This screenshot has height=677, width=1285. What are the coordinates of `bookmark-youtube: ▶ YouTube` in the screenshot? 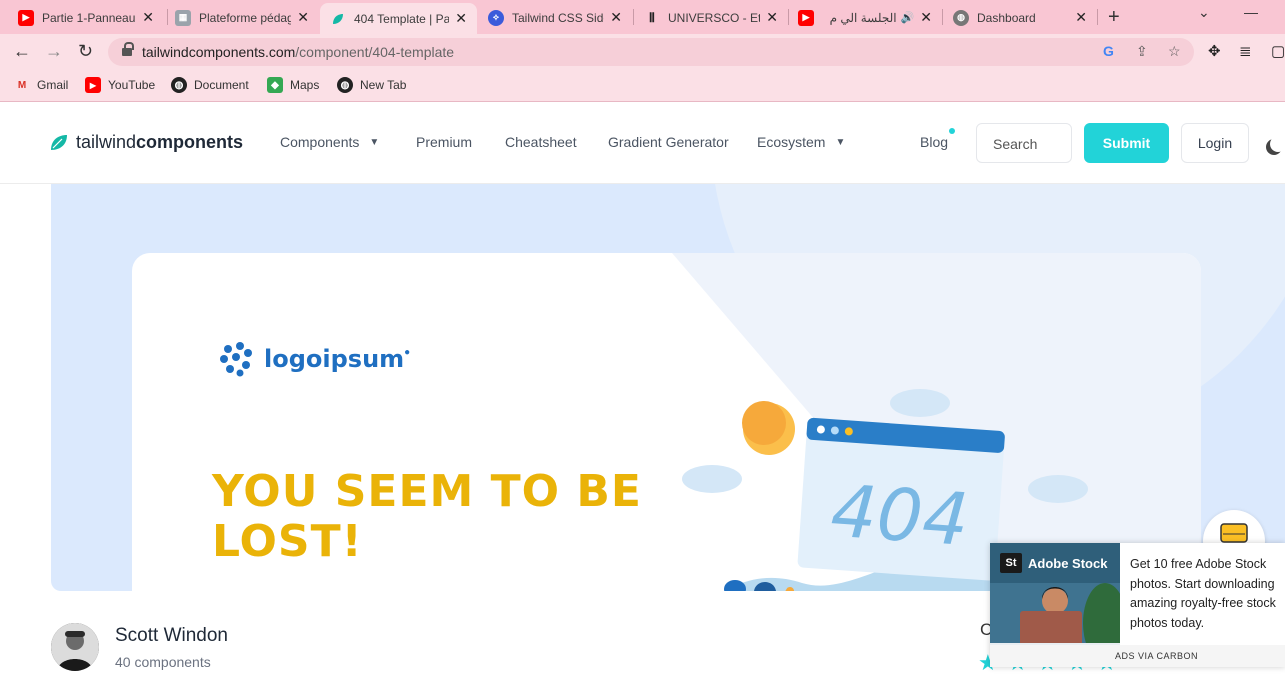 It's located at (120, 85).